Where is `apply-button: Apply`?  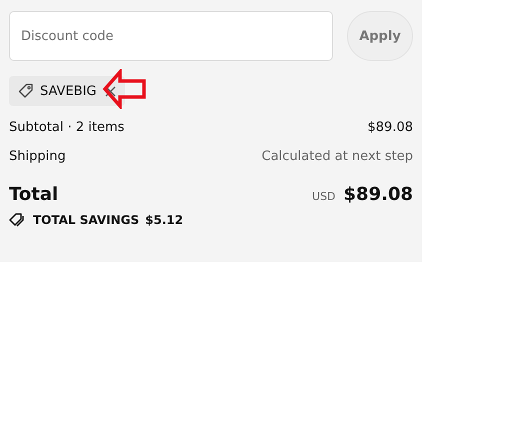 apply-button: Apply is located at coordinates (380, 36).